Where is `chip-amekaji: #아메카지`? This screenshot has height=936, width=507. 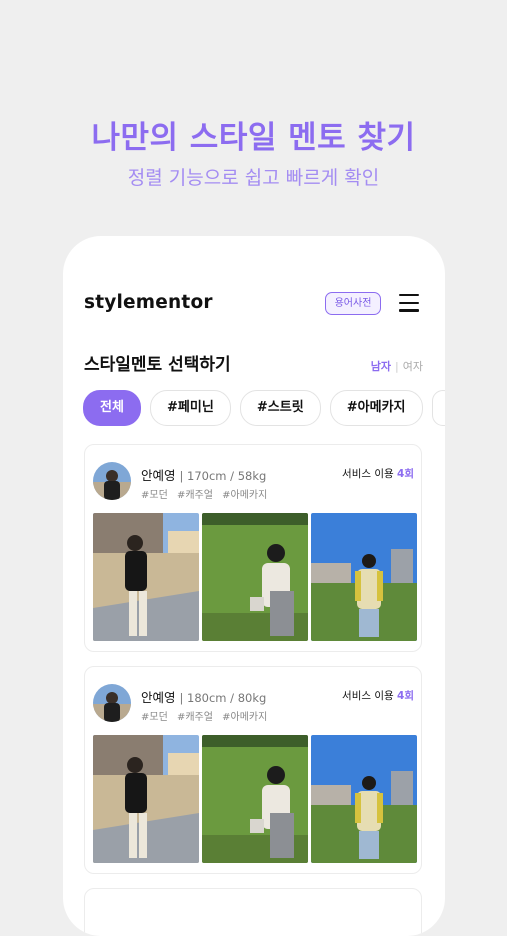
chip-amekaji: #아메카지 is located at coordinates (376, 408).